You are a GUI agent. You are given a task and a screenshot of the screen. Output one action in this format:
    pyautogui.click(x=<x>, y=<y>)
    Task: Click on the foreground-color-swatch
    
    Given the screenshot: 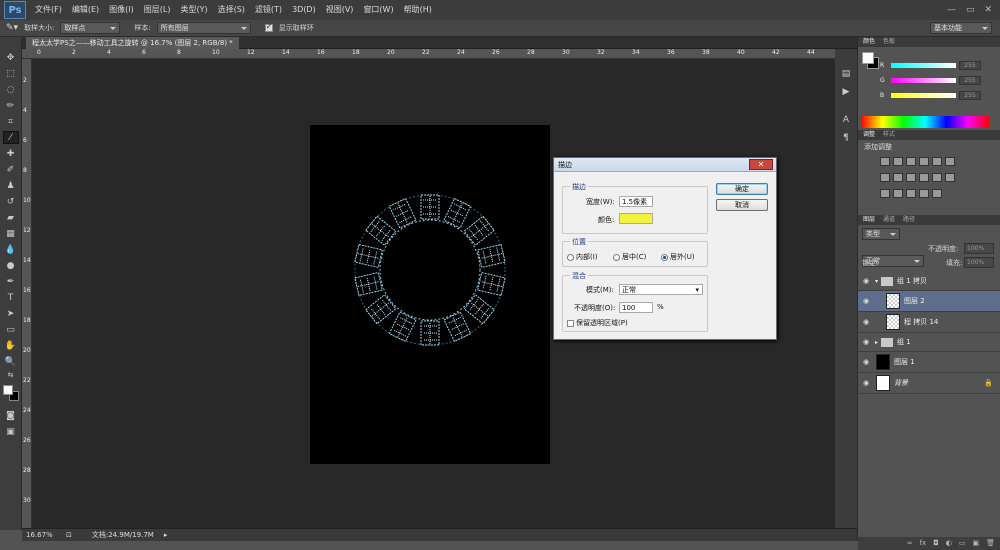 What is the action you would take?
    pyautogui.click(x=7, y=390)
    